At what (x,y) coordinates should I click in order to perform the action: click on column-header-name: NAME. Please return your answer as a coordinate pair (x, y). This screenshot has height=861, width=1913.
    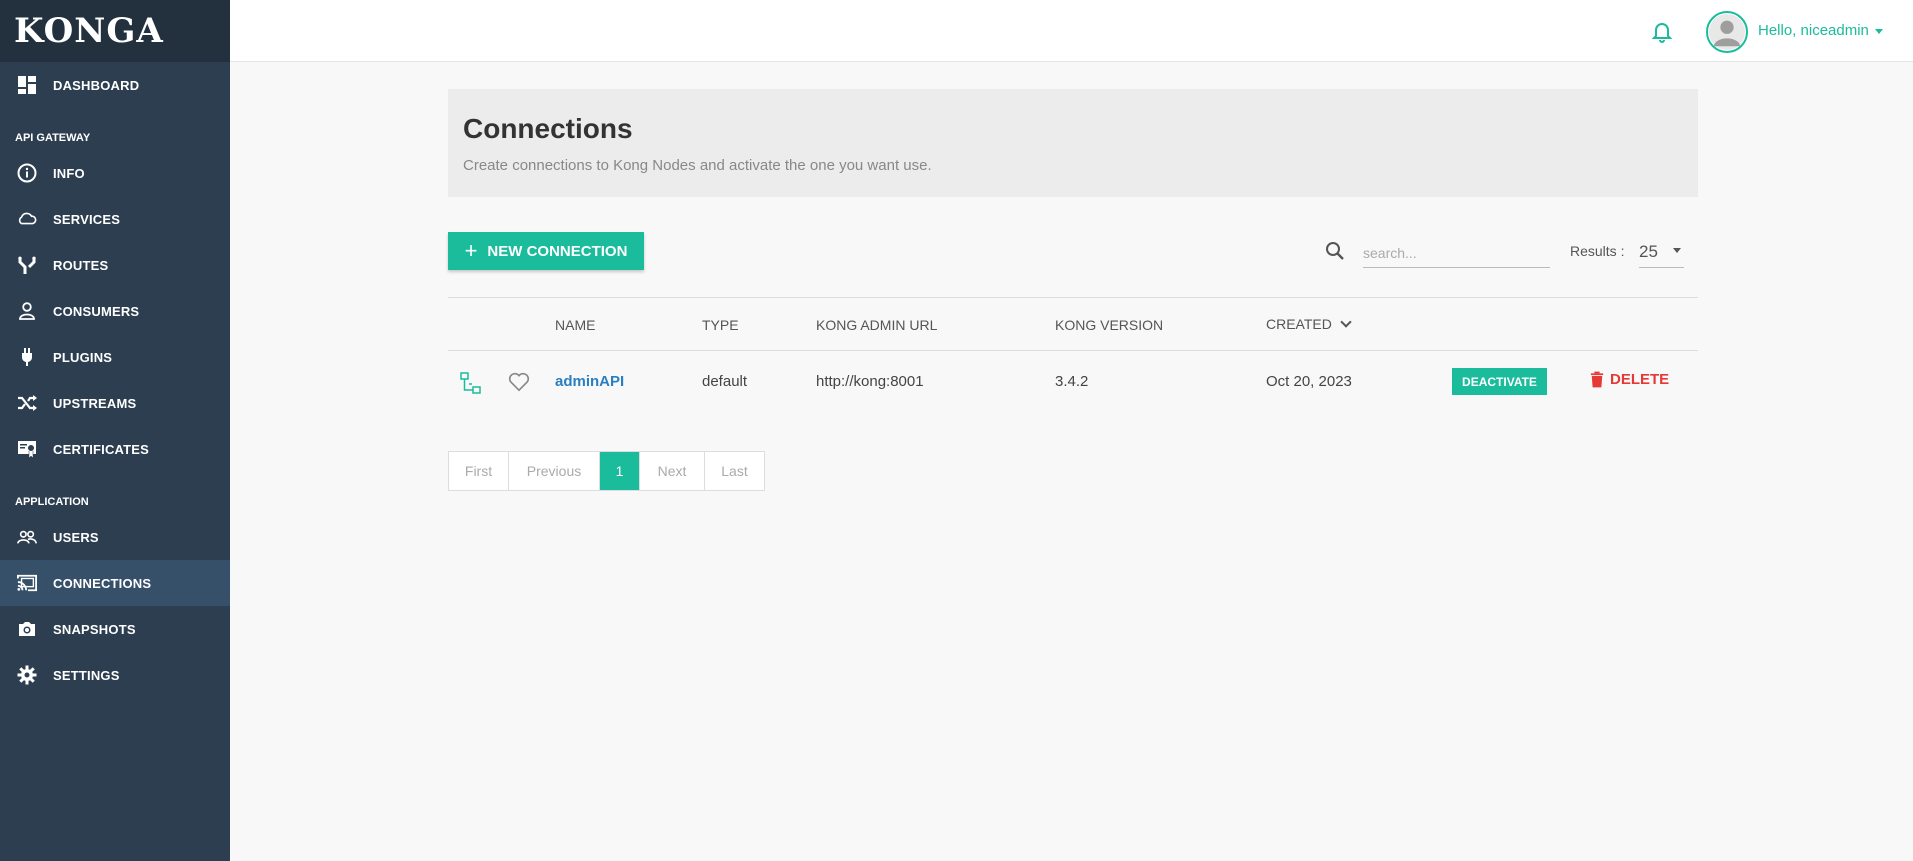
    Looking at the image, I should click on (575, 325).